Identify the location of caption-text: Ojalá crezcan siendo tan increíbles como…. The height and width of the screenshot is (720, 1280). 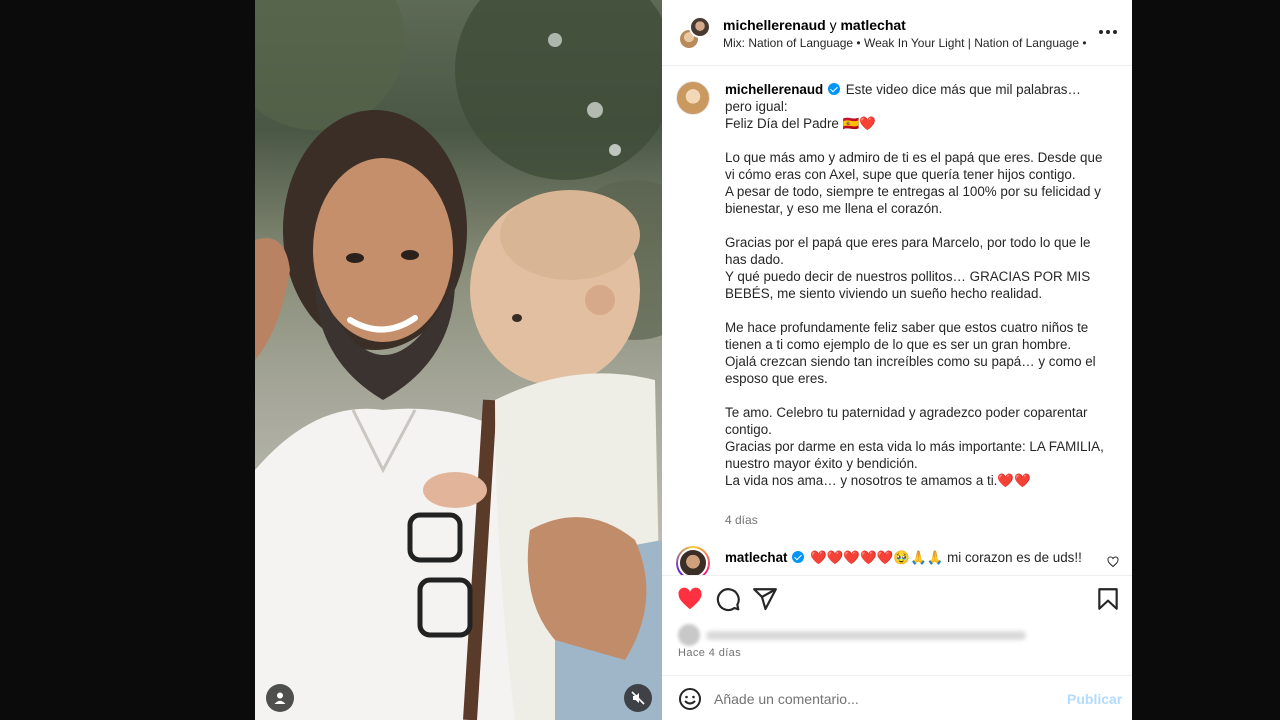
(910, 370).